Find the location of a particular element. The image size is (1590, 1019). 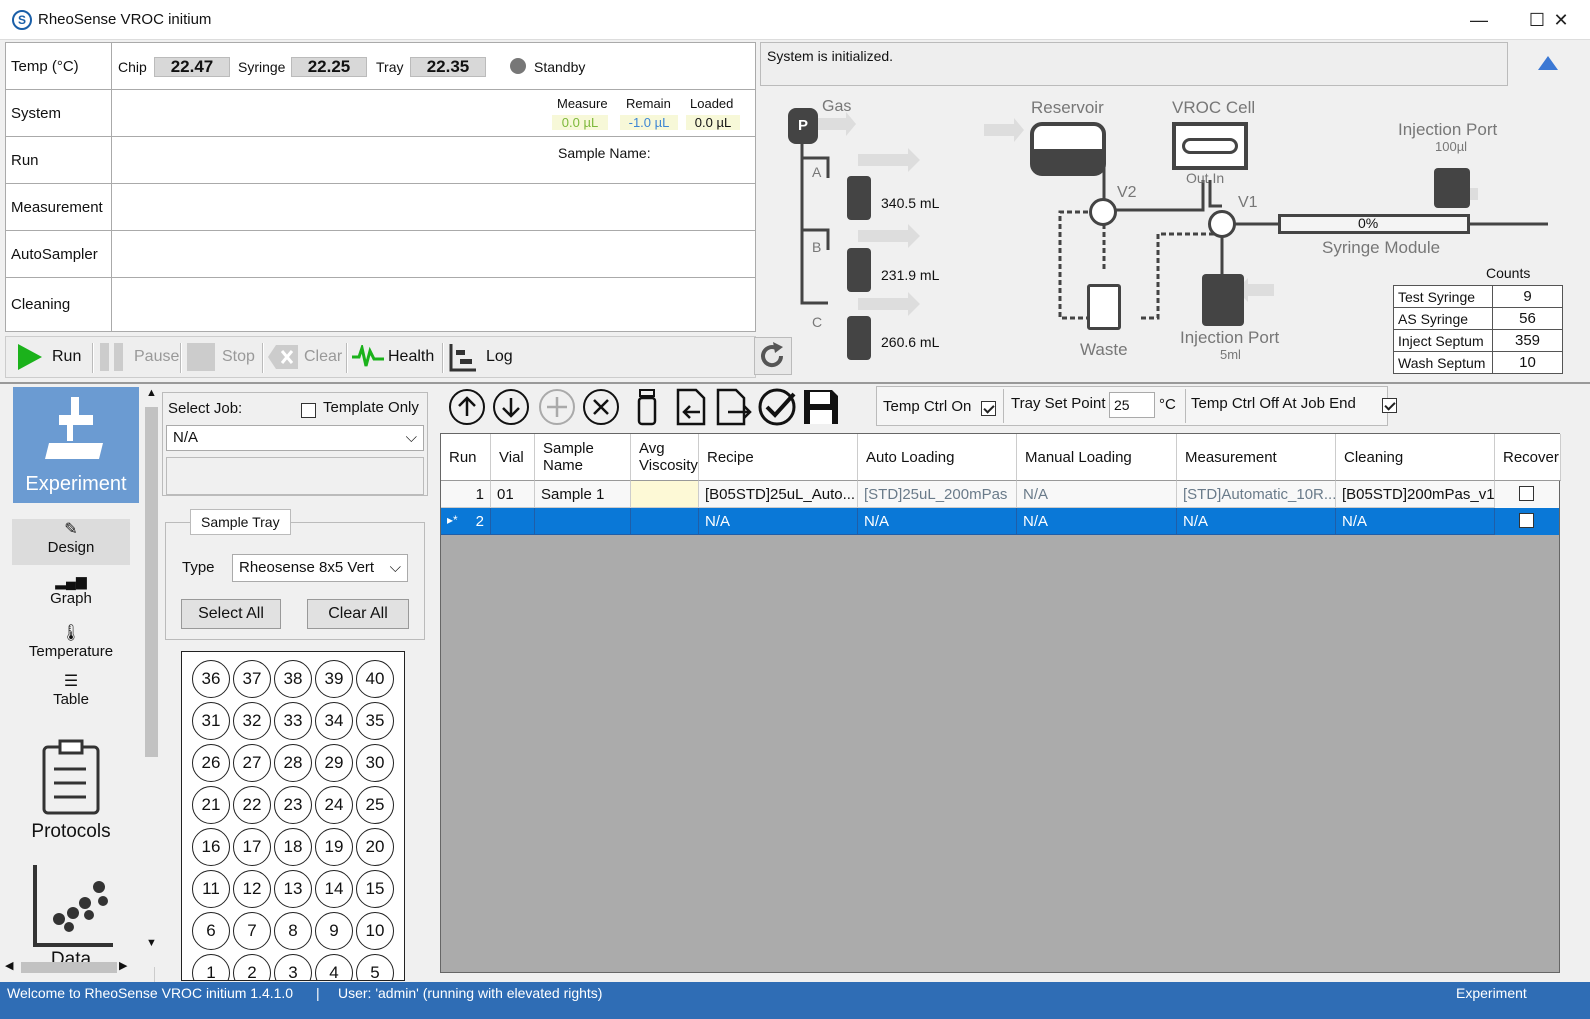

export-icon is located at coordinates (733, 407).